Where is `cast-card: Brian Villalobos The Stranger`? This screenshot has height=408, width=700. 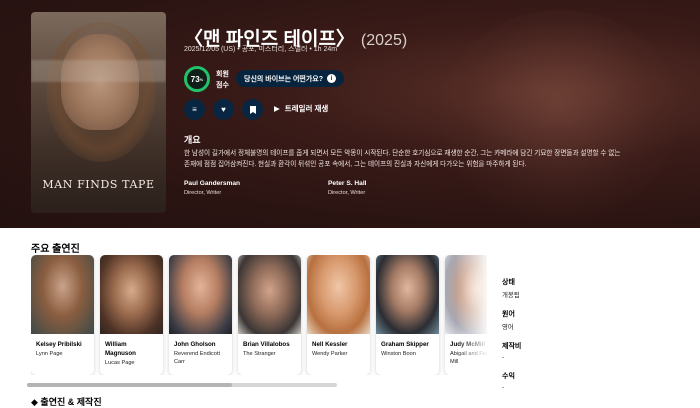
cast-card: Brian Villalobos The Stranger is located at coordinates (269, 315).